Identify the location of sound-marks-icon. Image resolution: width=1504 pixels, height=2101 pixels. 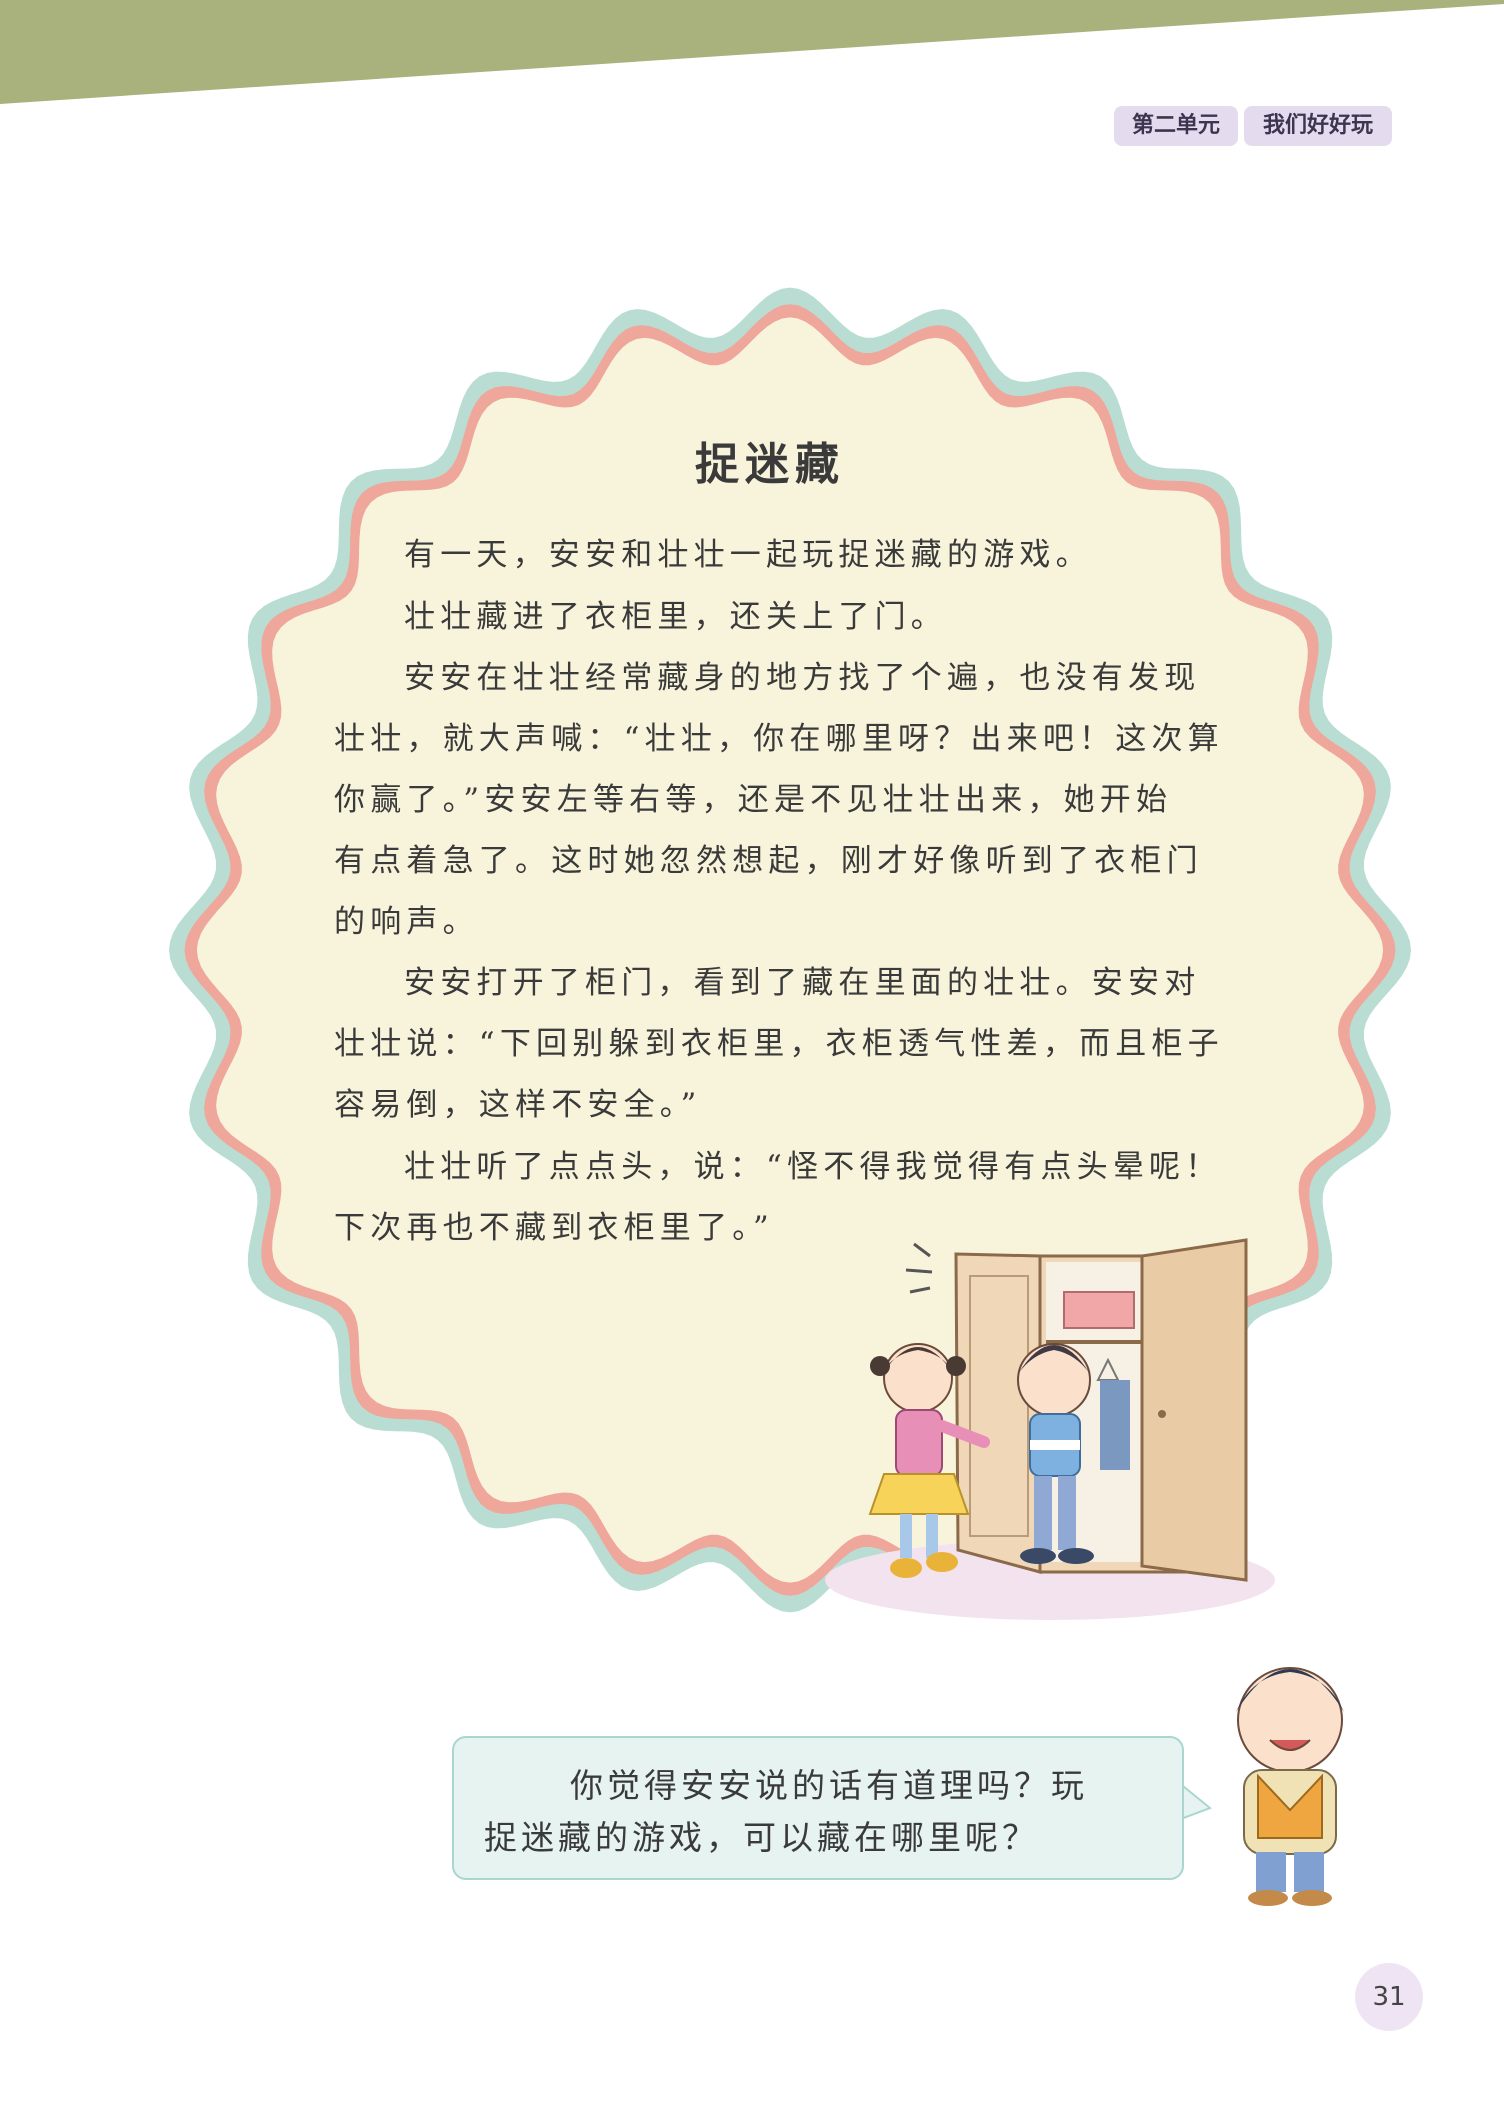
(919, 1268).